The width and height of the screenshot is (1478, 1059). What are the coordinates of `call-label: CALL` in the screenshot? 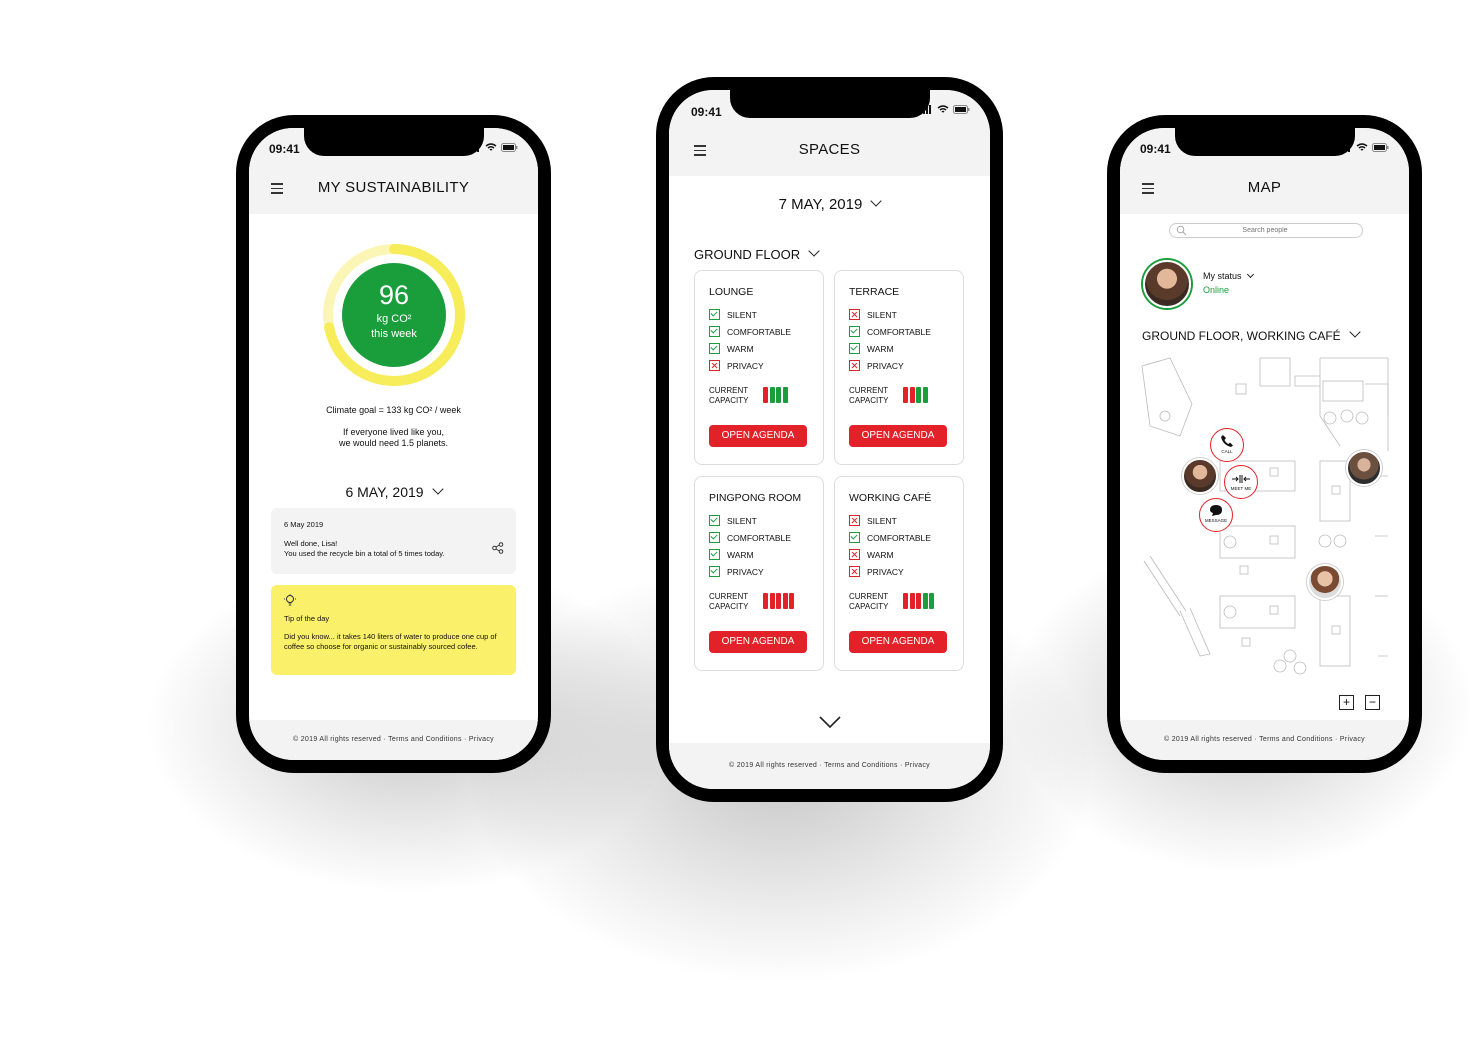 It's located at (1227, 451).